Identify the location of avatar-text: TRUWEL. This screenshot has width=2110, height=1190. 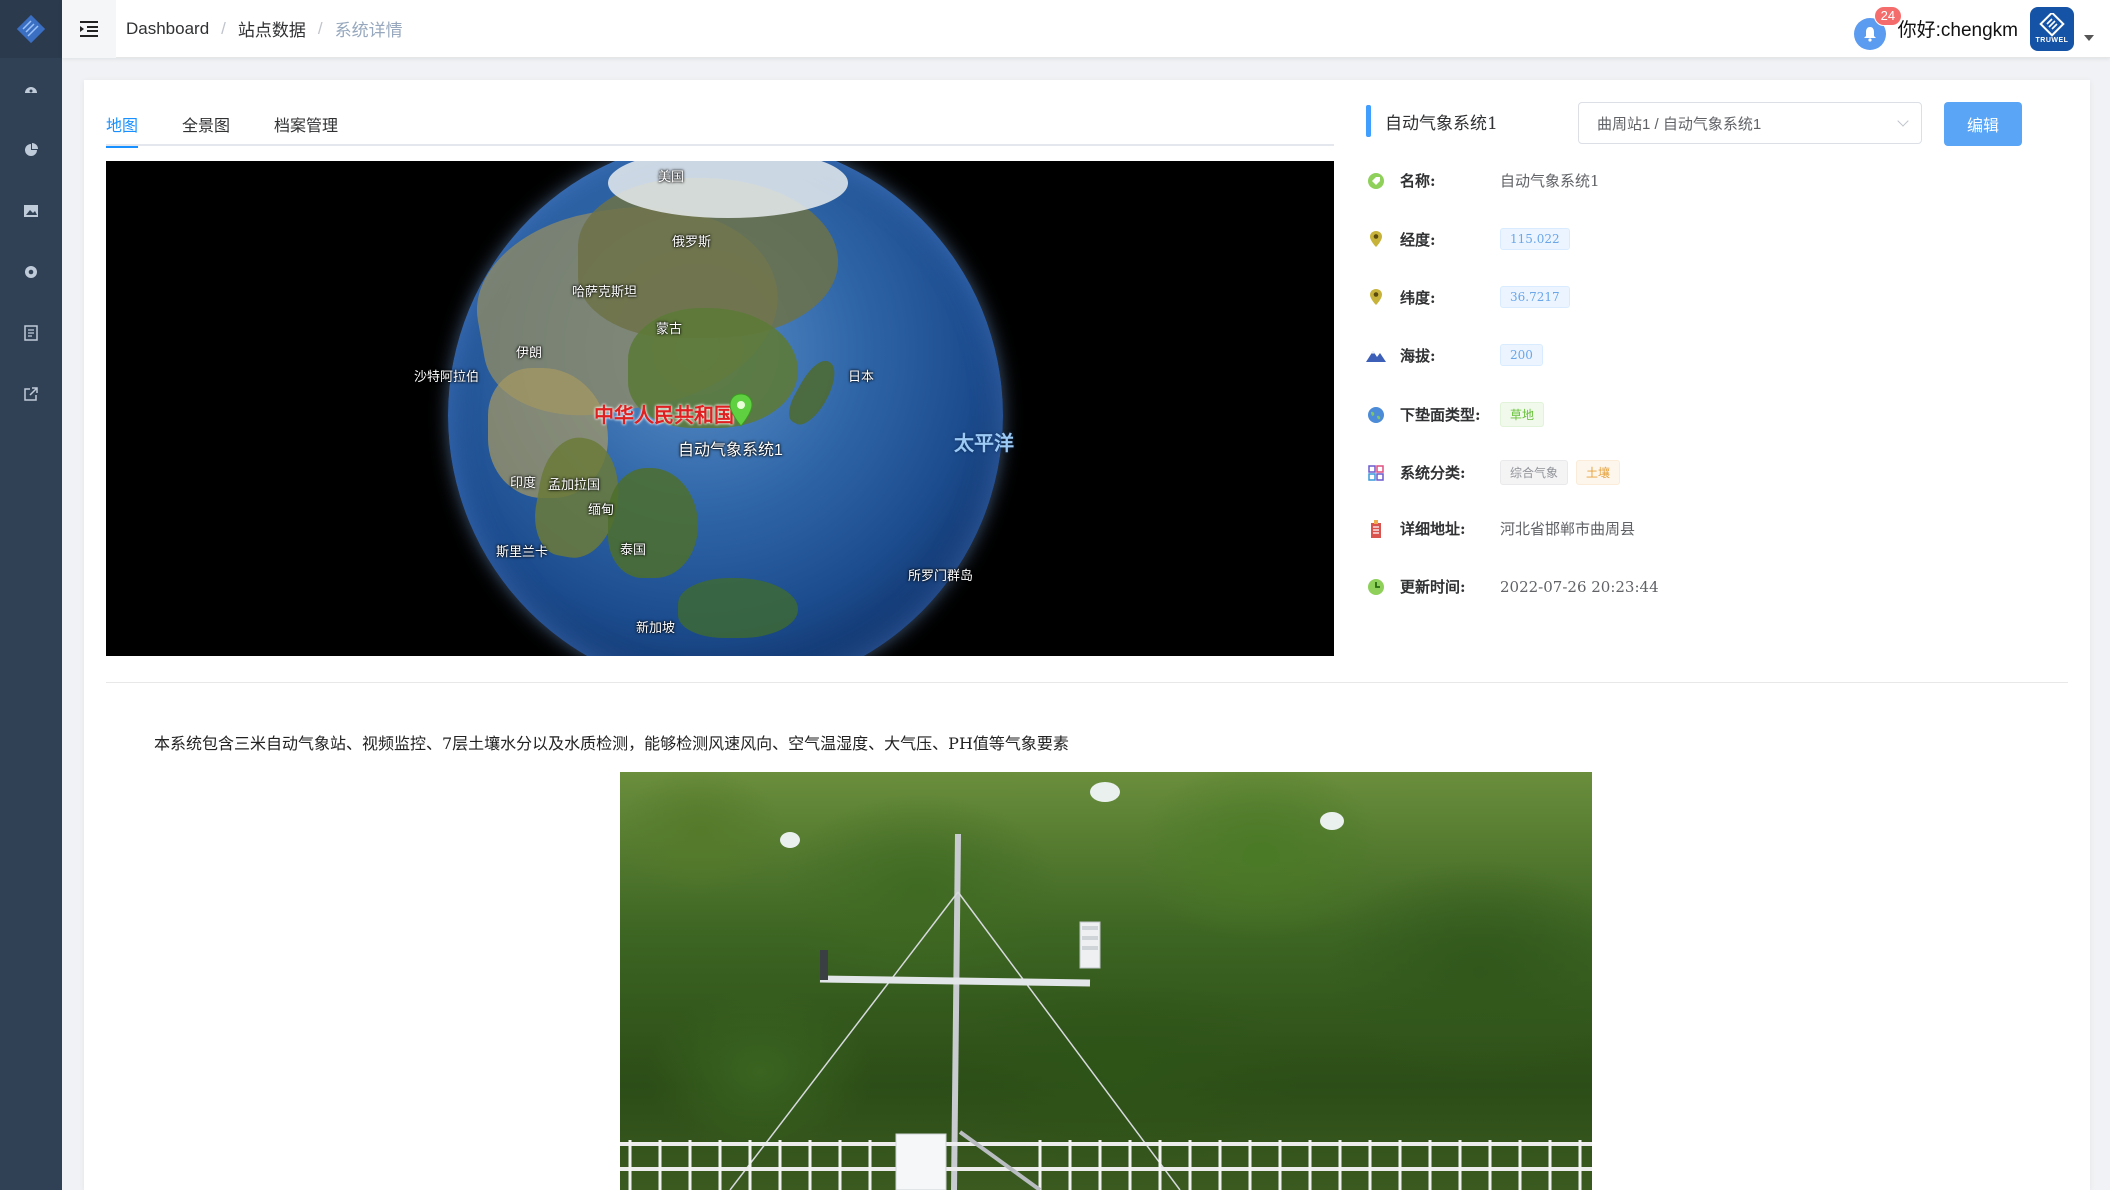
(2052, 40).